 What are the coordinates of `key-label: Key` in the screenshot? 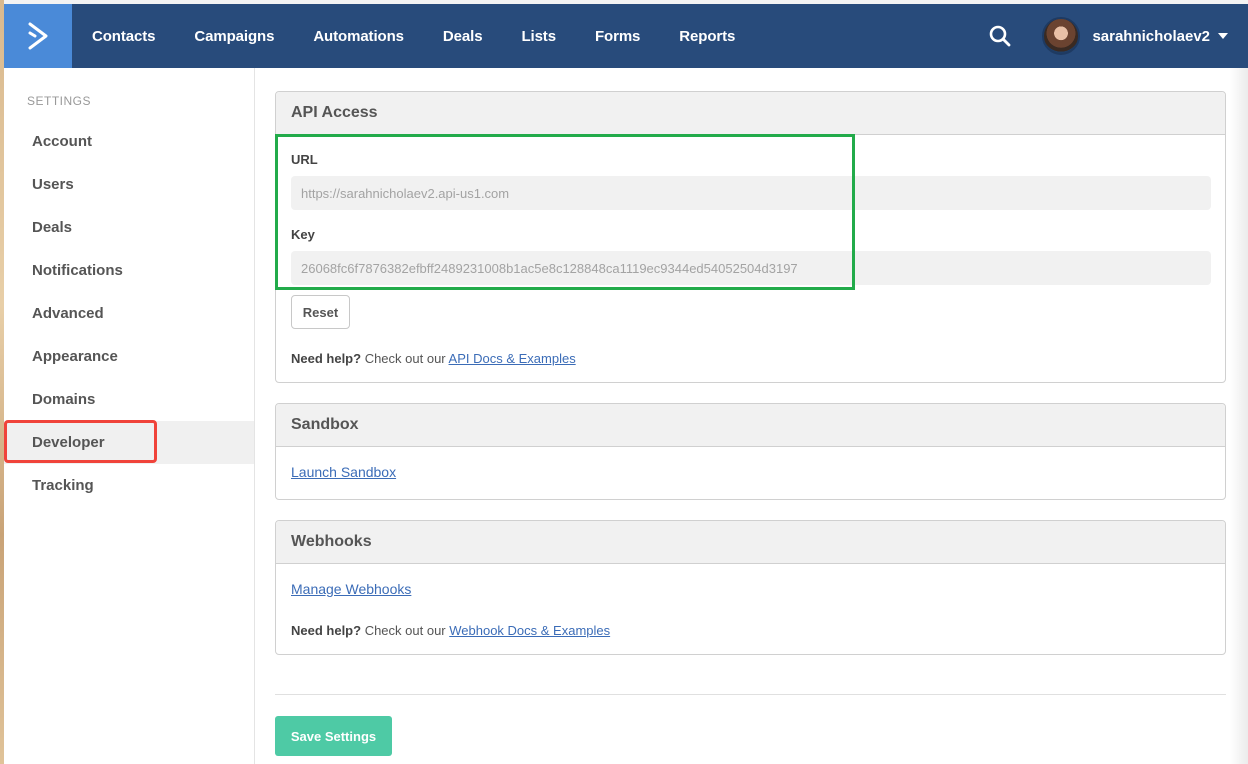 It's located at (303, 234).